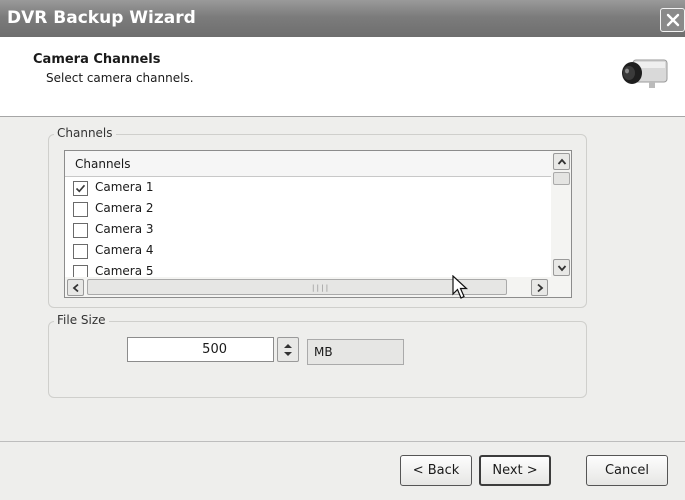 This screenshot has height=500, width=685. I want to click on close-button, so click(672, 20).